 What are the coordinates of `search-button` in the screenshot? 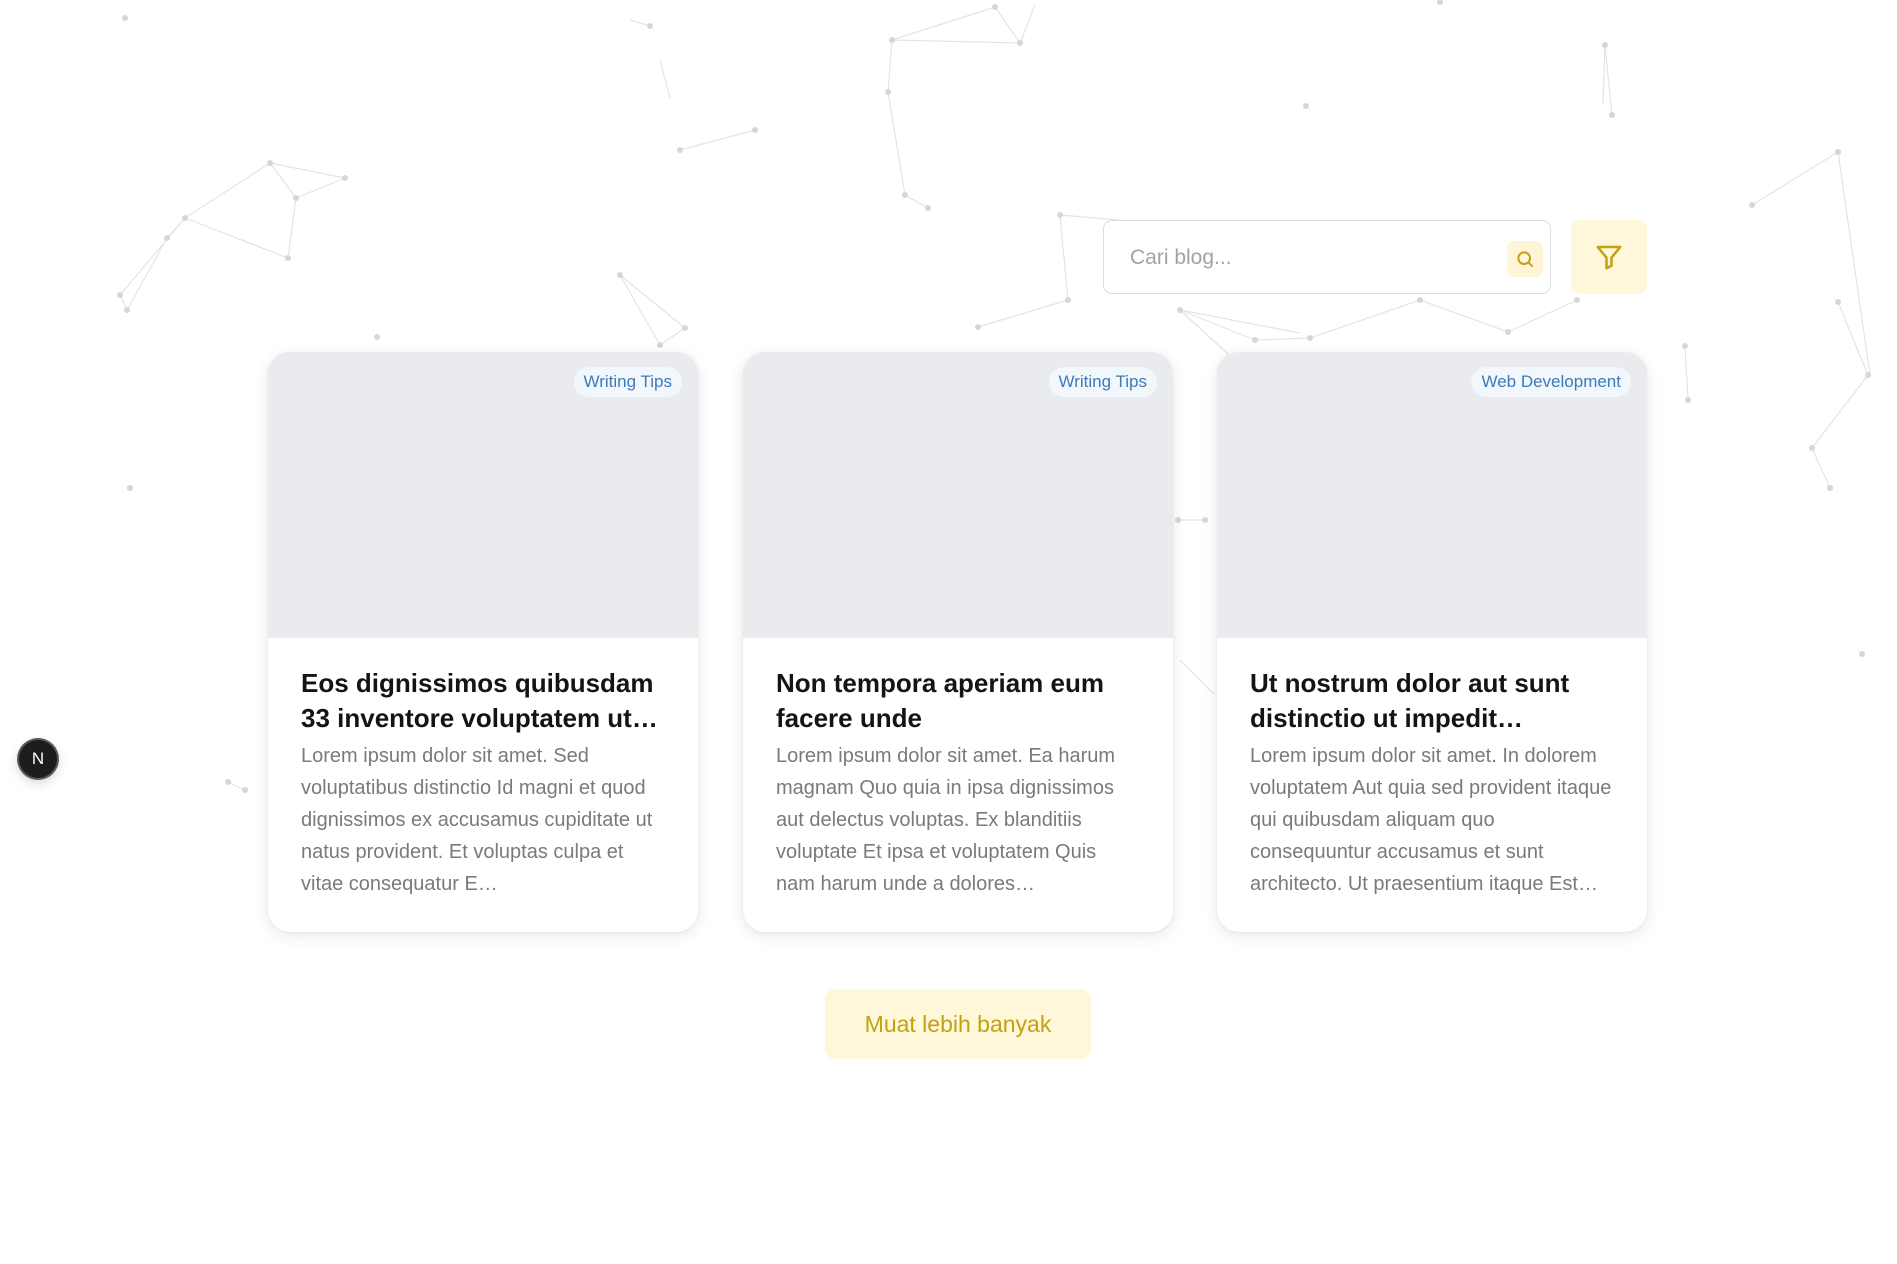 It's located at (1525, 259).